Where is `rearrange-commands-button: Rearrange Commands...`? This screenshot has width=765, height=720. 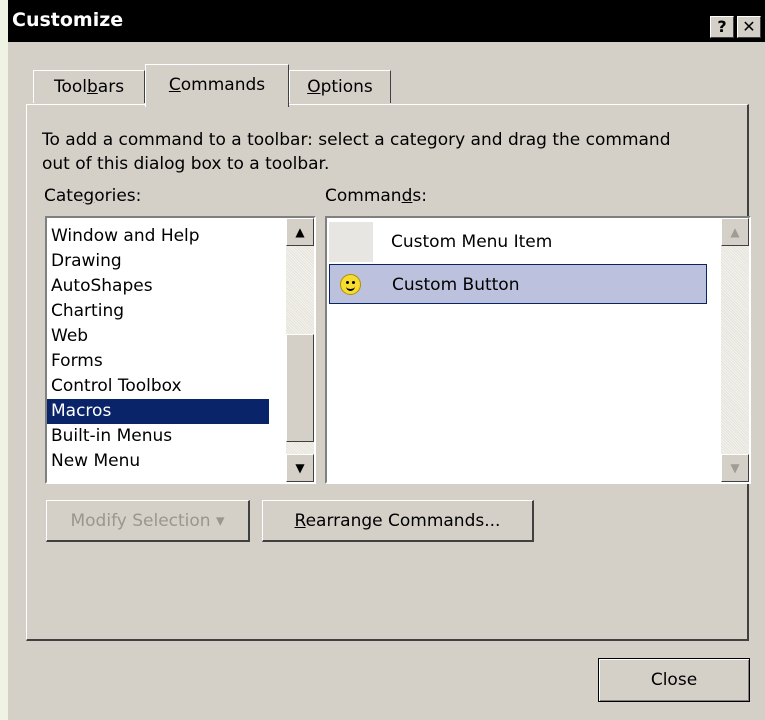
rearrange-commands-button: Rearrange Commands... is located at coordinates (398, 521).